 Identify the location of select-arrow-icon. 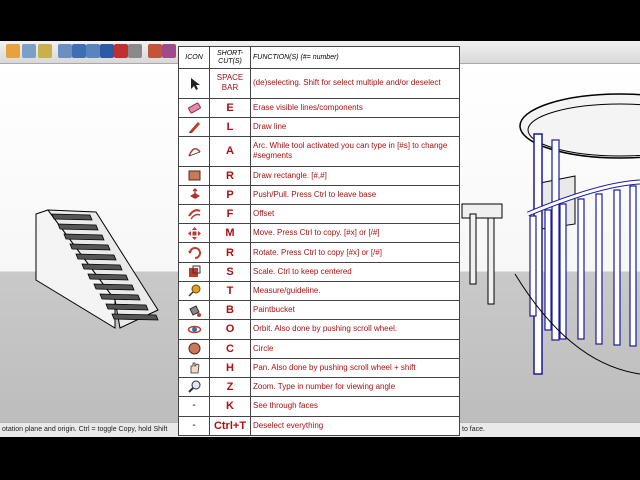
(194, 83).